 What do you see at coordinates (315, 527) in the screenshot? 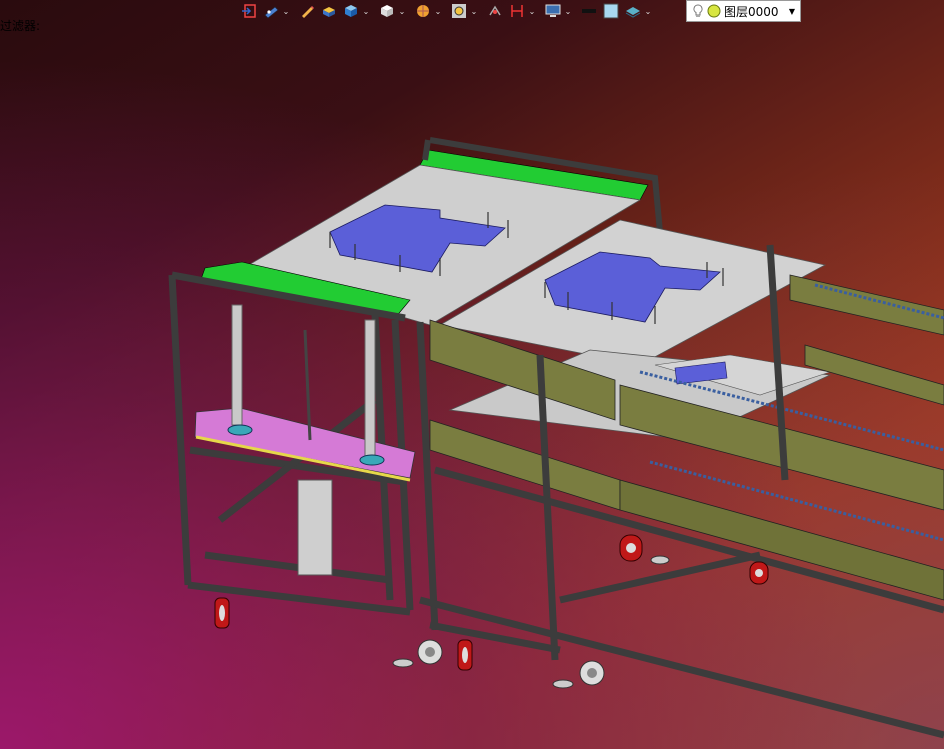
I see `cylinder` at bounding box center [315, 527].